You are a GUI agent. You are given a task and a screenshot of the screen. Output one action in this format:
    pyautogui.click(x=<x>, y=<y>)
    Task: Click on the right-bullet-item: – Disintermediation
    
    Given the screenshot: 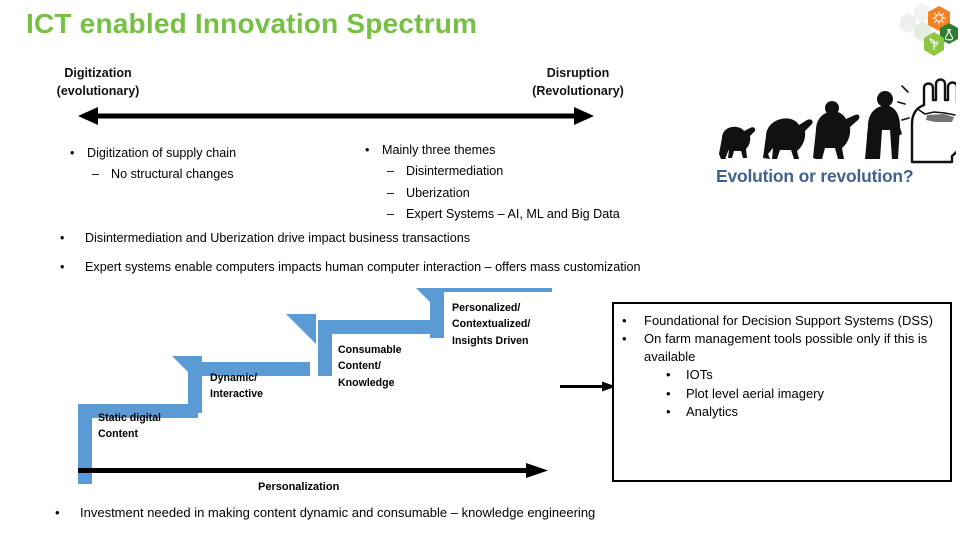 What is the action you would take?
    pyautogui.click(x=540, y=171)
    